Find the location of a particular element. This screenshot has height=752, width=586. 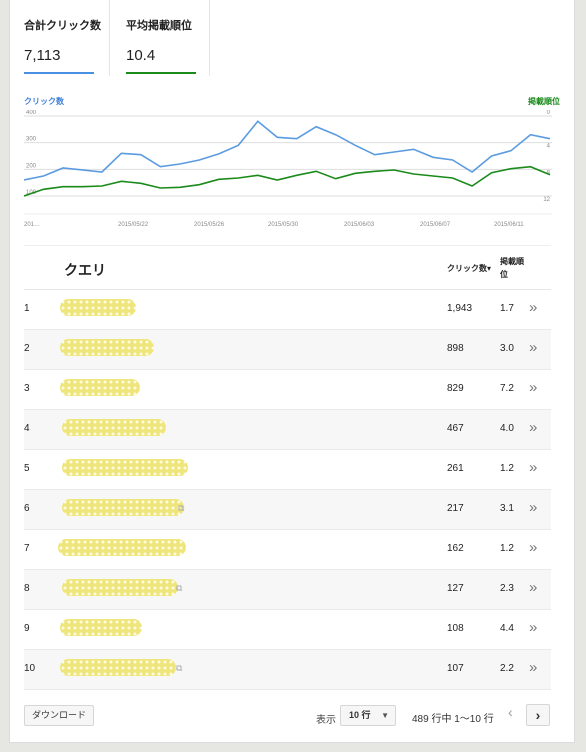

table-row: 2 898 3.0 » is located at coordinates (287, 350).